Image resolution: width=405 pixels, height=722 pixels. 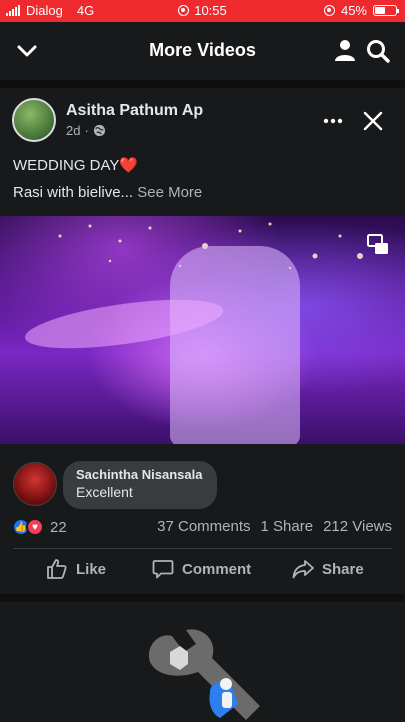 What do you see at coordinates (139, 474) in the screenshot?
I see `commenter-name: Sachintha Nisansala` at bounding box center [139, 474].